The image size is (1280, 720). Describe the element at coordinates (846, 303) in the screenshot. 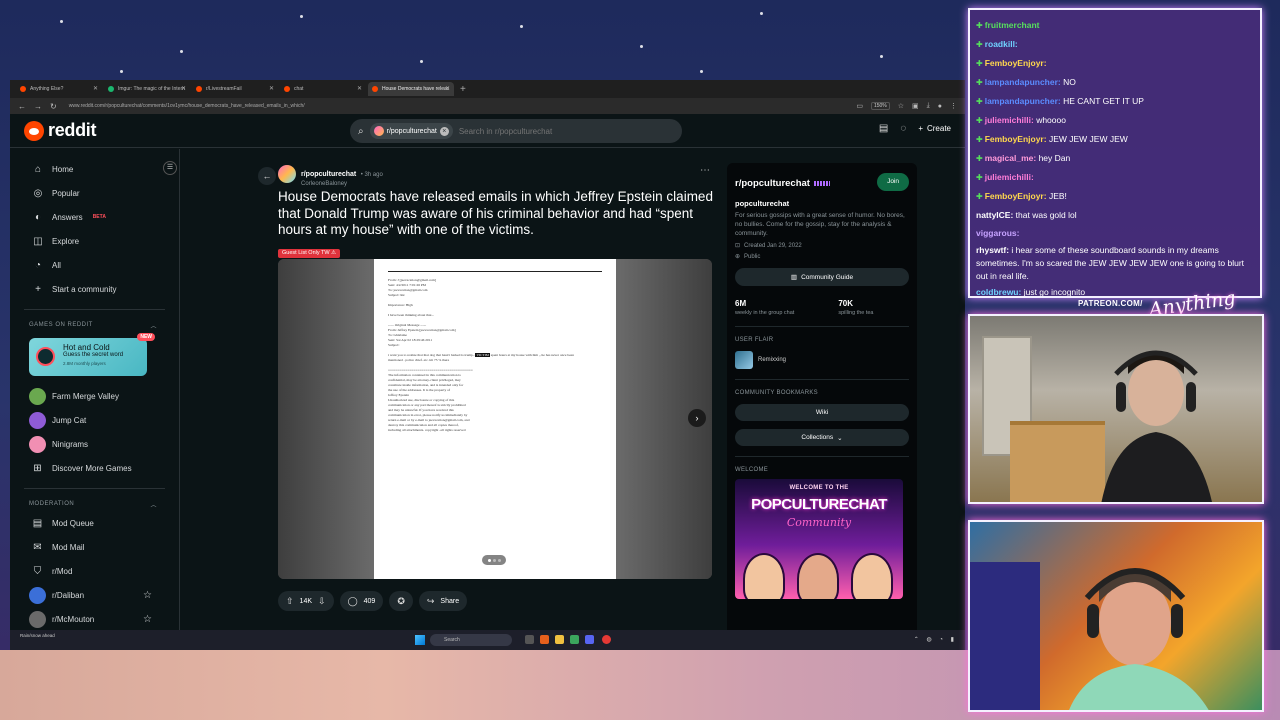

I see `stat-value: 70K` at that location.